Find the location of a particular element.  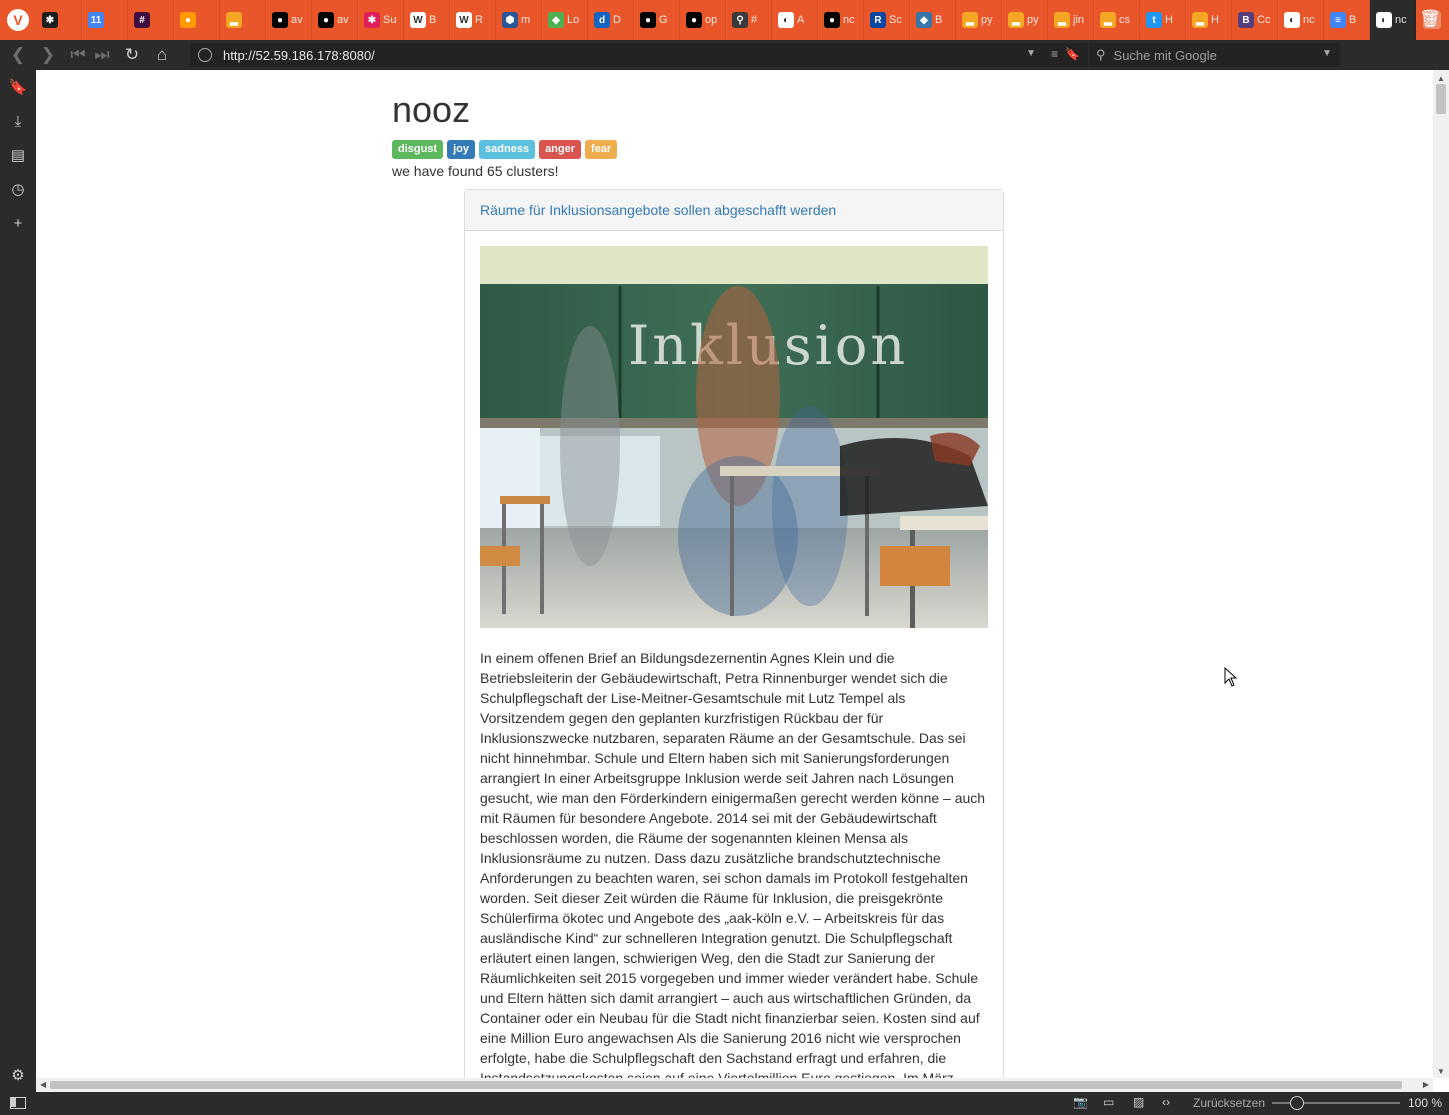

horizontal-scrollbar: ◀ ▶ is located at coordinates (734, 1085).